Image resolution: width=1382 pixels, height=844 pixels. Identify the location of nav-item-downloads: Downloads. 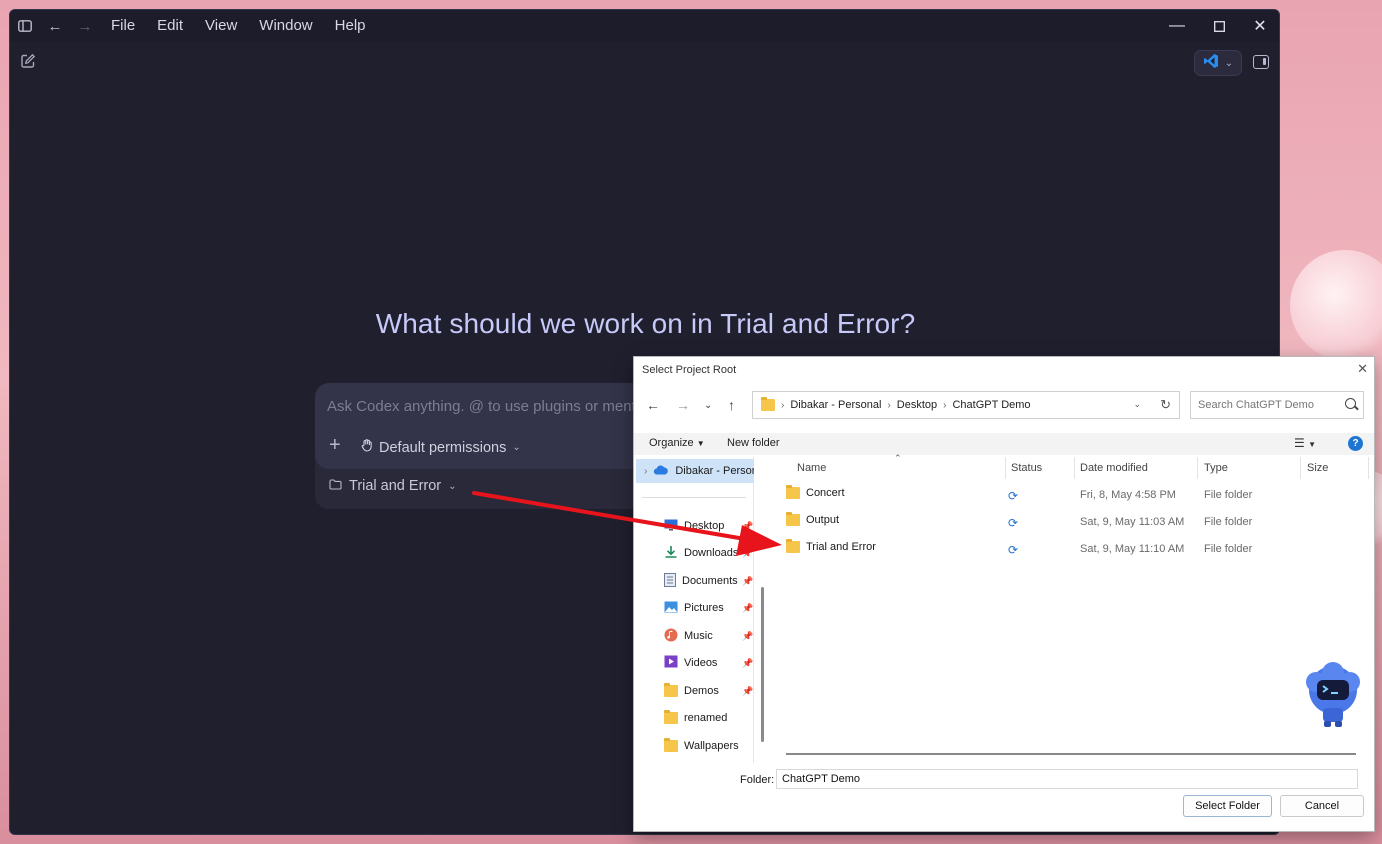
(701, 553).